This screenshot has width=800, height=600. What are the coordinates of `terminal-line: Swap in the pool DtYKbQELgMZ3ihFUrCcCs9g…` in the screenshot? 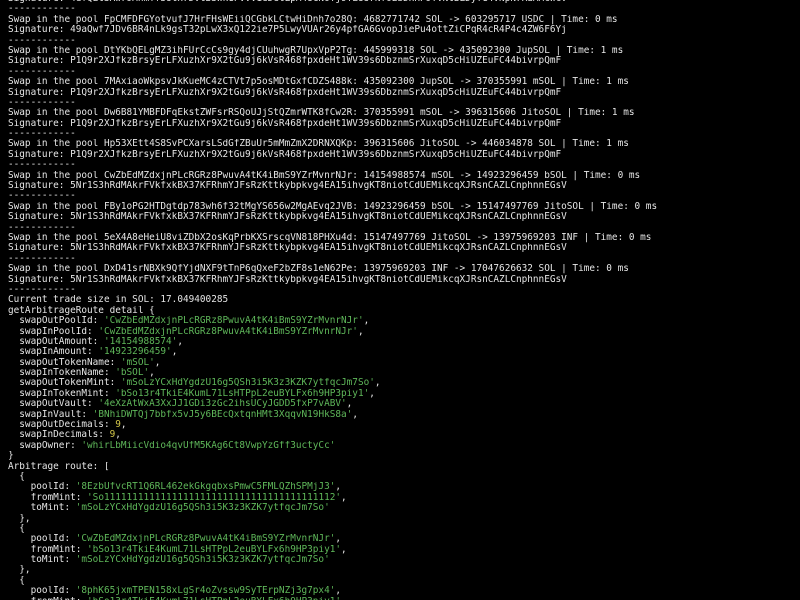 It's located at (404, 51).